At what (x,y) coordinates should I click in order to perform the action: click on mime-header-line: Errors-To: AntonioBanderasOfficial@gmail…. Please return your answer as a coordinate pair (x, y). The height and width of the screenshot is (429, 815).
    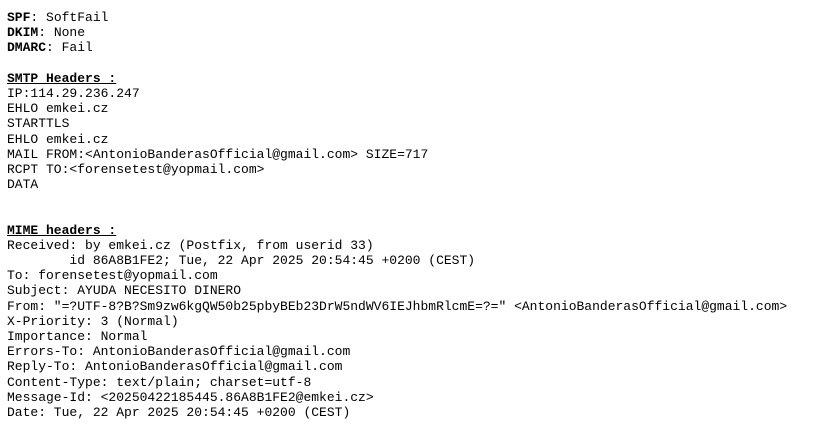
    Looking at the image, I should click on (179, 352).